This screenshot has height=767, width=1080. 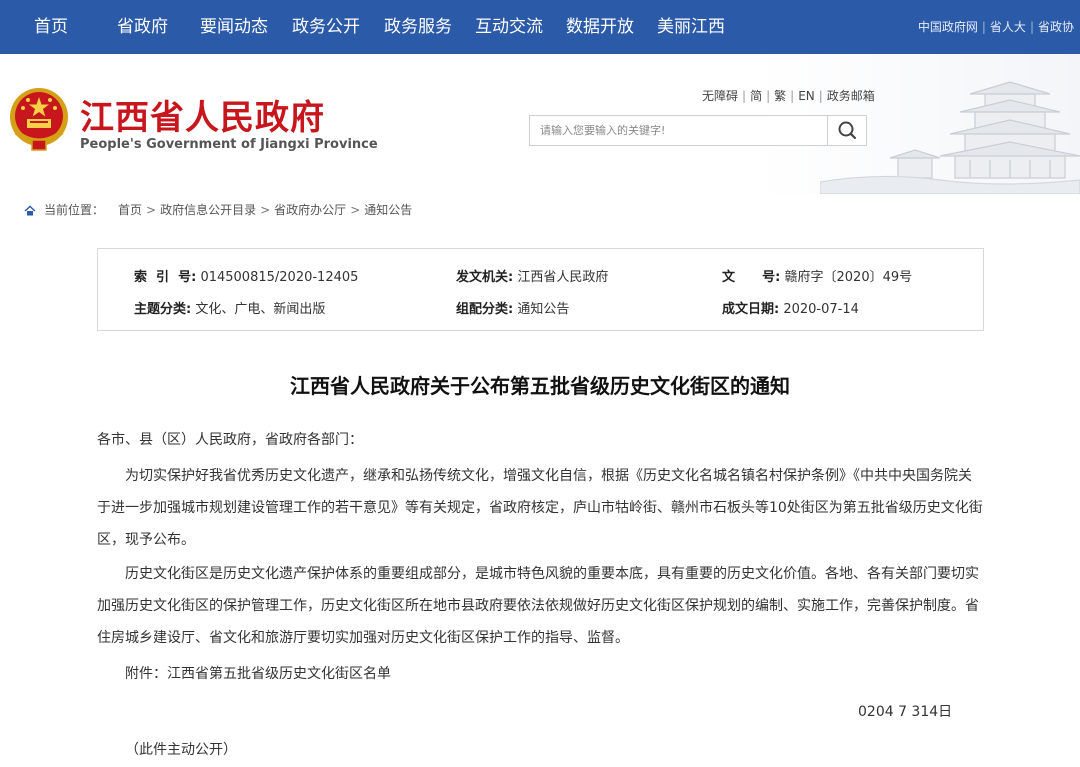 What do you see at coordinates (679, 130) in the screenshot?
I see `search-input` at bounding box center [679, 130].